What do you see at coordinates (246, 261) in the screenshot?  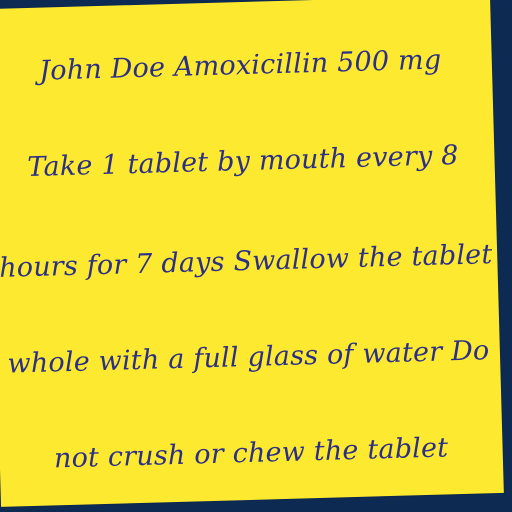 I see `note-line-duration: hours for 7 days Swallow the tablet` at bounding box center [246, 261].